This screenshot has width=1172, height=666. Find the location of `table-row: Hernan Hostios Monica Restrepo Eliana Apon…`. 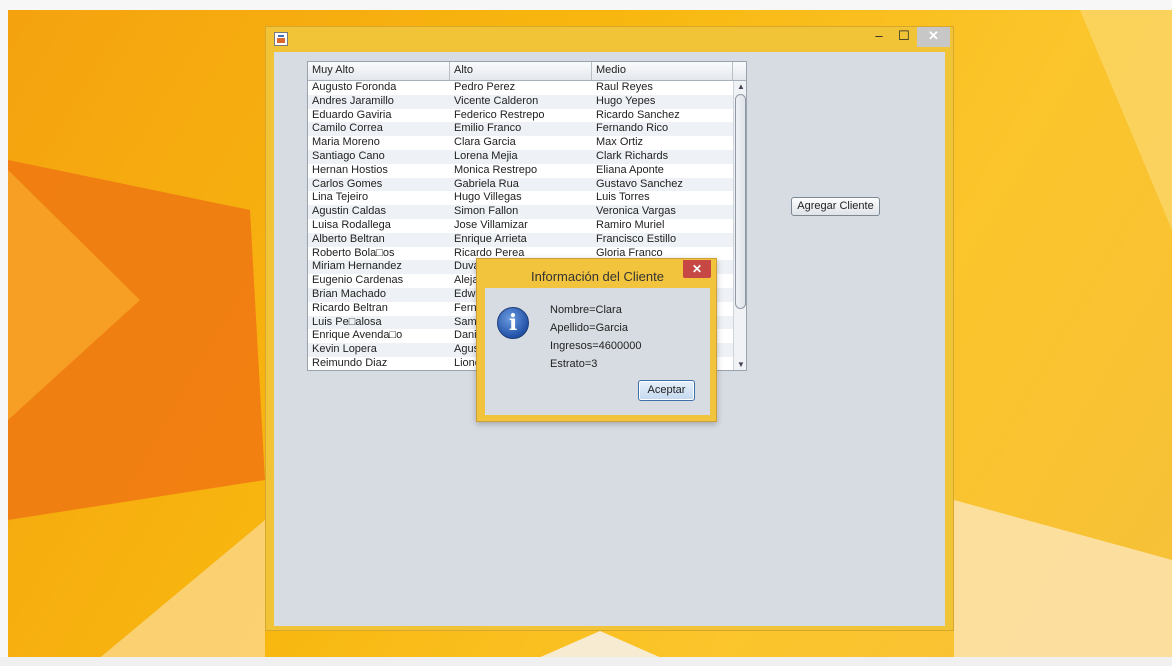

table-row: Hernan Hostios Monica Restrepo Eliana Apon… is located at coordinates (520, 171).